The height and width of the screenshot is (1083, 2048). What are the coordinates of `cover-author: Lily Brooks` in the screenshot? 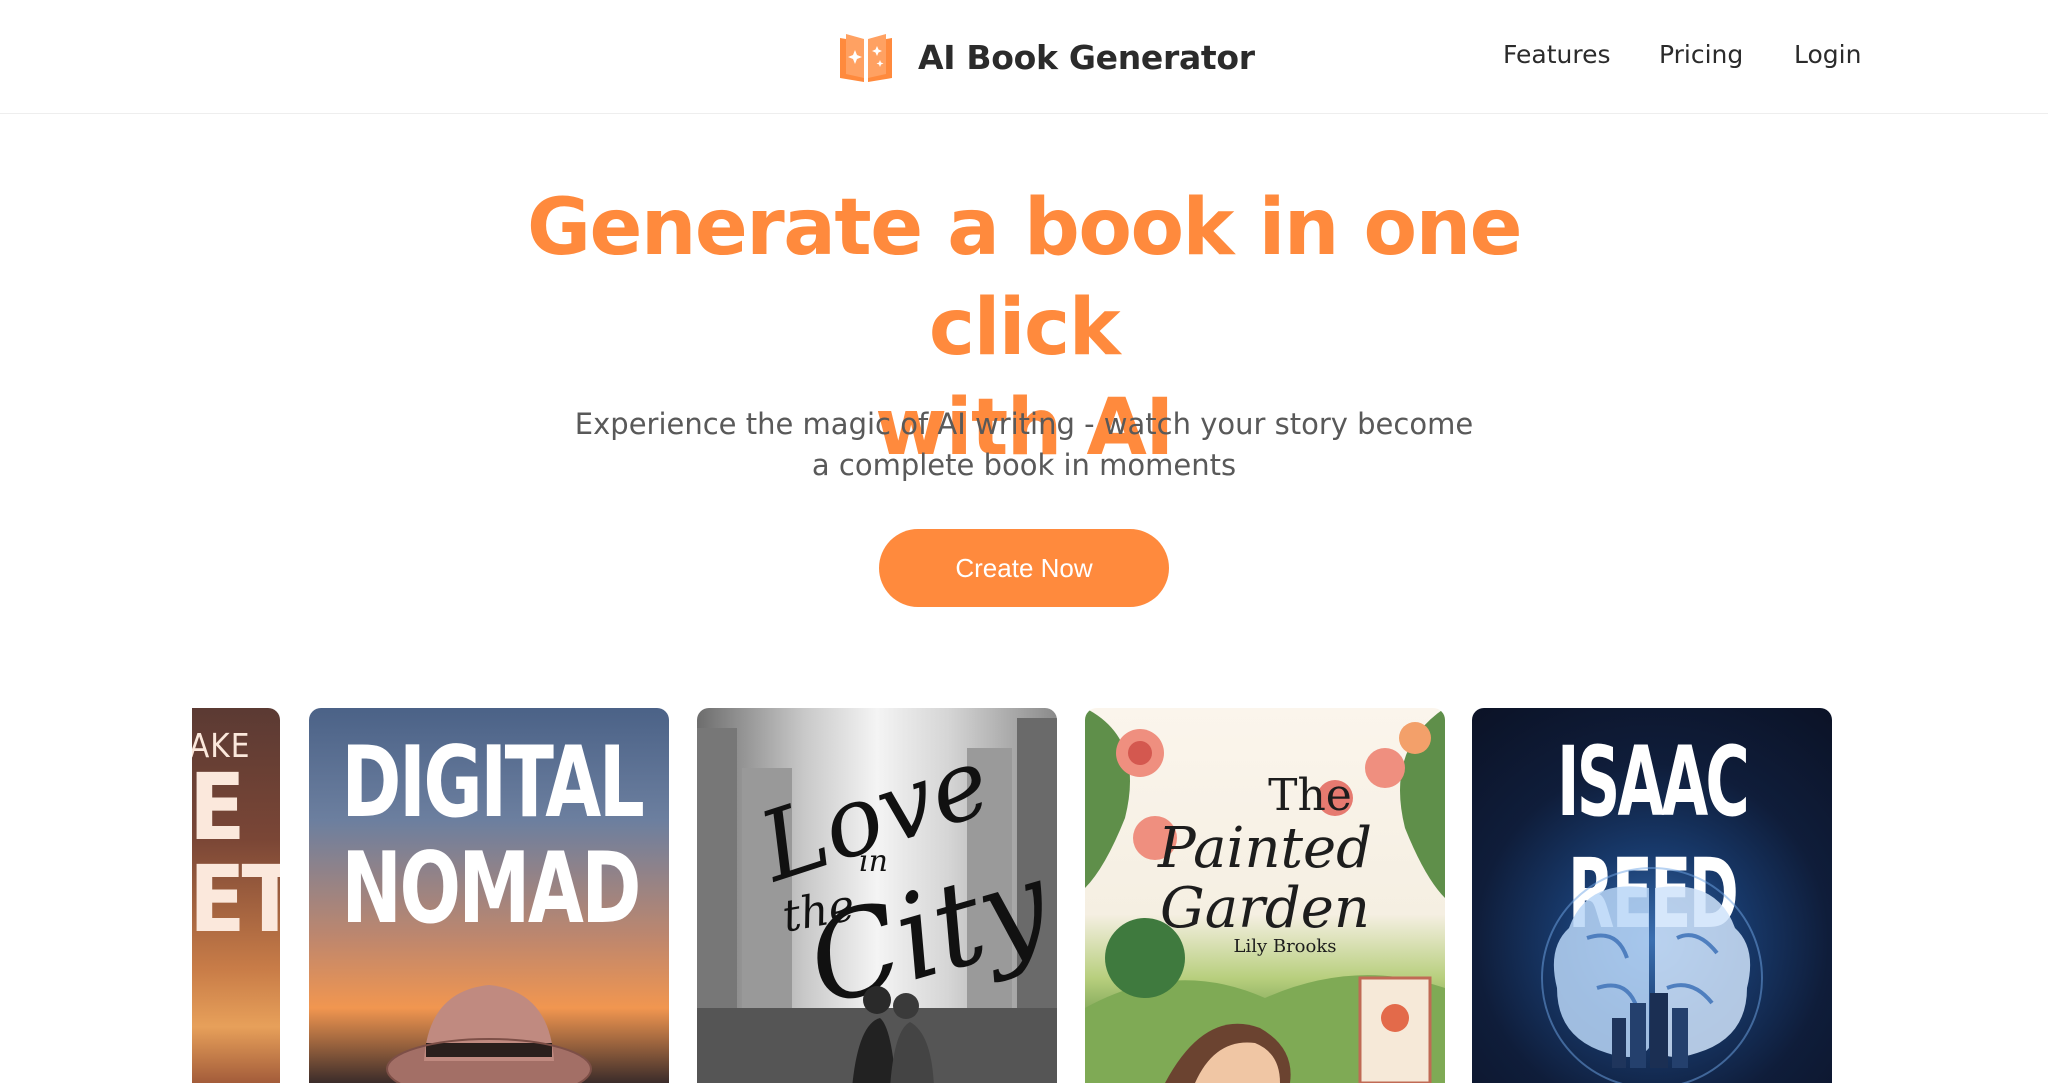 It's located at (1285, 946).